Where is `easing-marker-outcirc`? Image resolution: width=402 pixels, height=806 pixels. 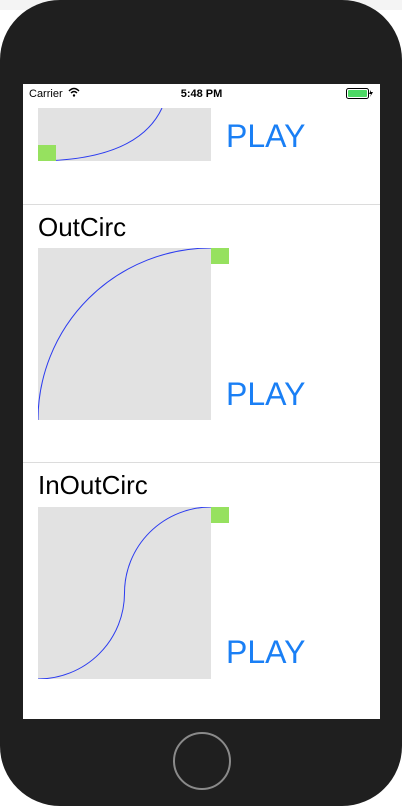
easing-marker-outcirc is located at coordinates (220, 256).